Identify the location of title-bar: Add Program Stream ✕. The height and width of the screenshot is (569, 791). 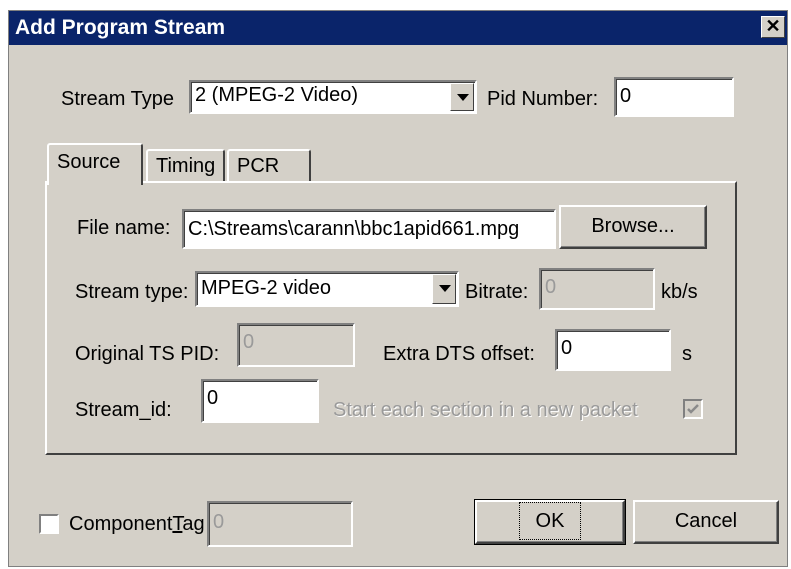
(398, 28).